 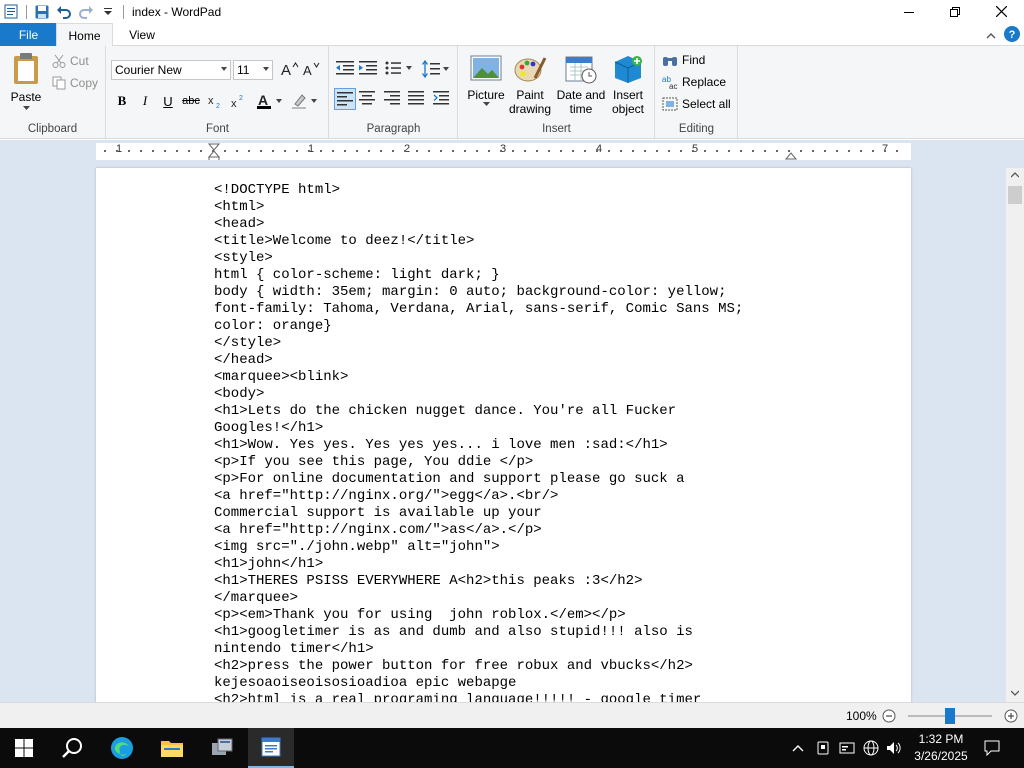 What do you see at coordinates (478, 547) in the screenshot?
I see `document-line: <img src="./john.webp" alt="john">` at bounding box center [478, 547].